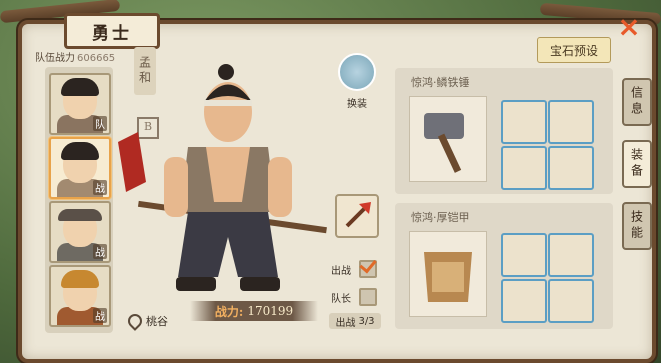 Image resolution: width=661 pixels, height=363 pixels. Describe the element at coordinates (637, 102) in the screenshot. I see `tab-info: 信息` at that location.